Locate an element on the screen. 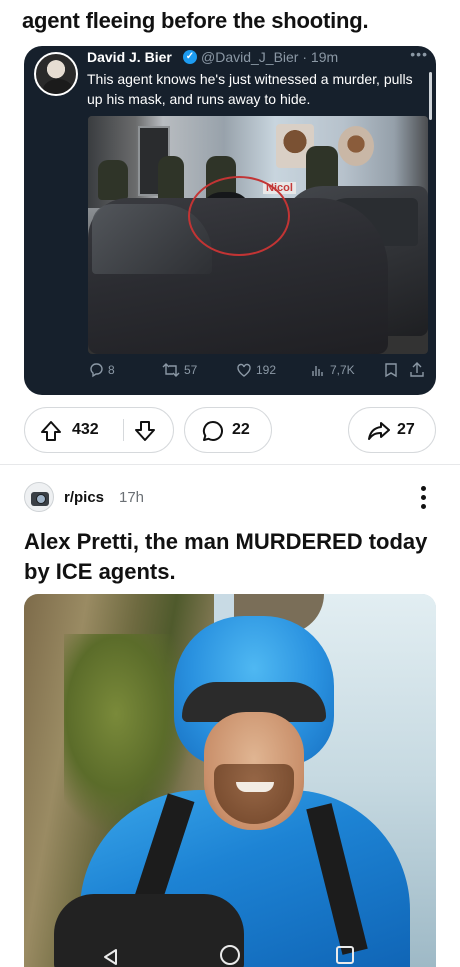  views-count: 7,7K is located at coordinates (342, 370).